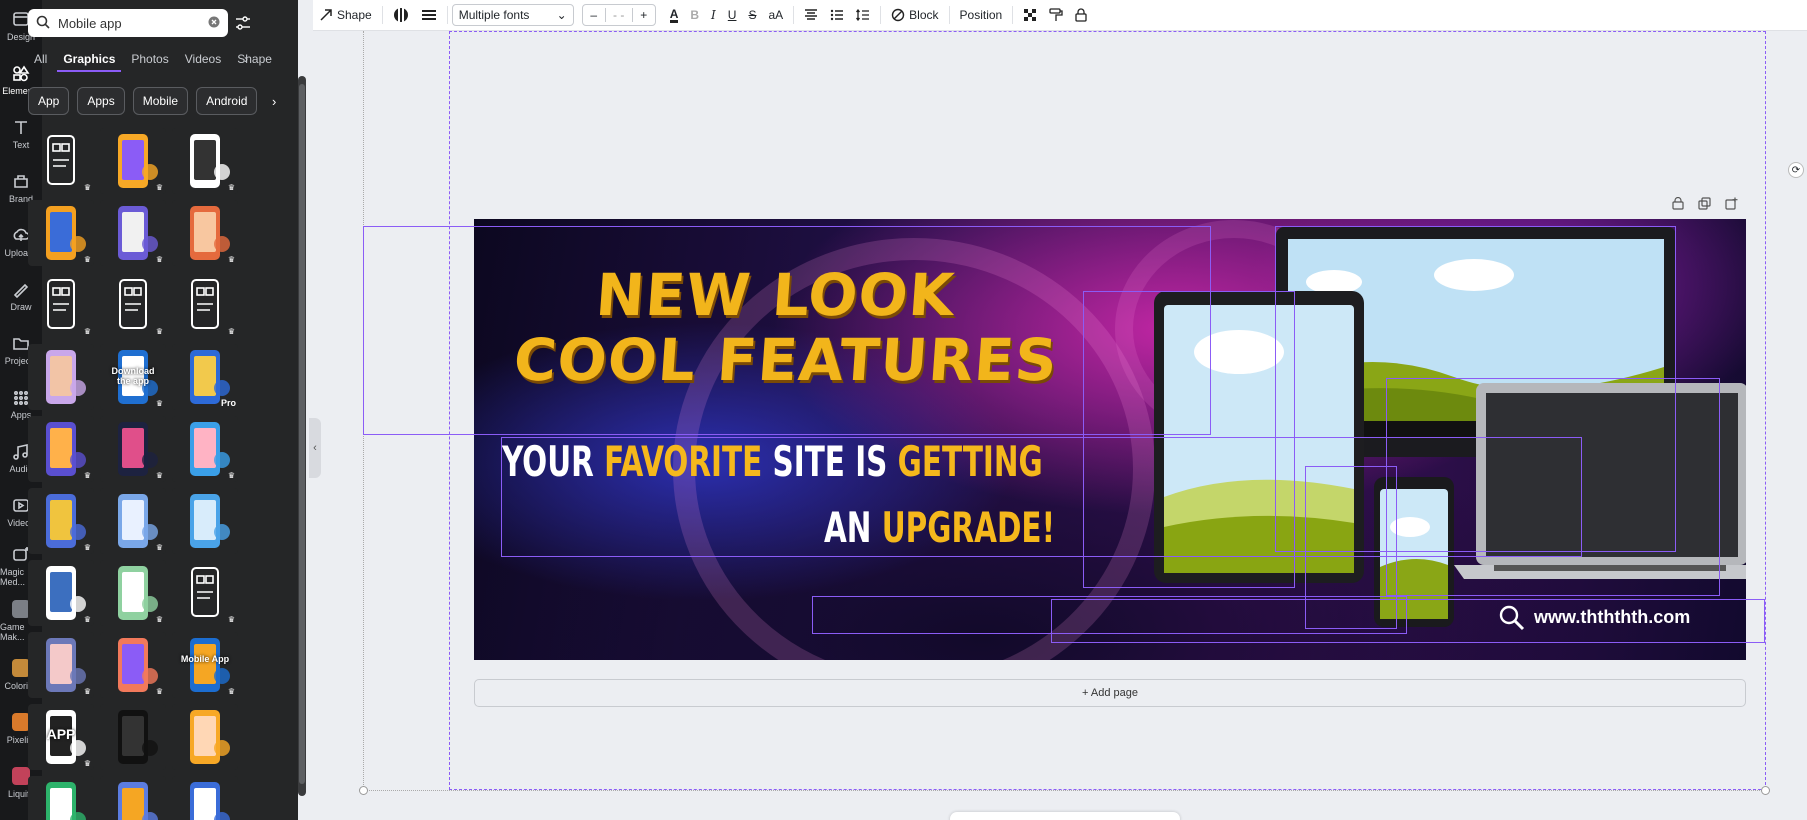 This screenshot has width=1807, height=820. What do you see at coordinates (274, 101) in the screenshot?
I see `chips-next-icon: ›` at bounding box center [274, 101].